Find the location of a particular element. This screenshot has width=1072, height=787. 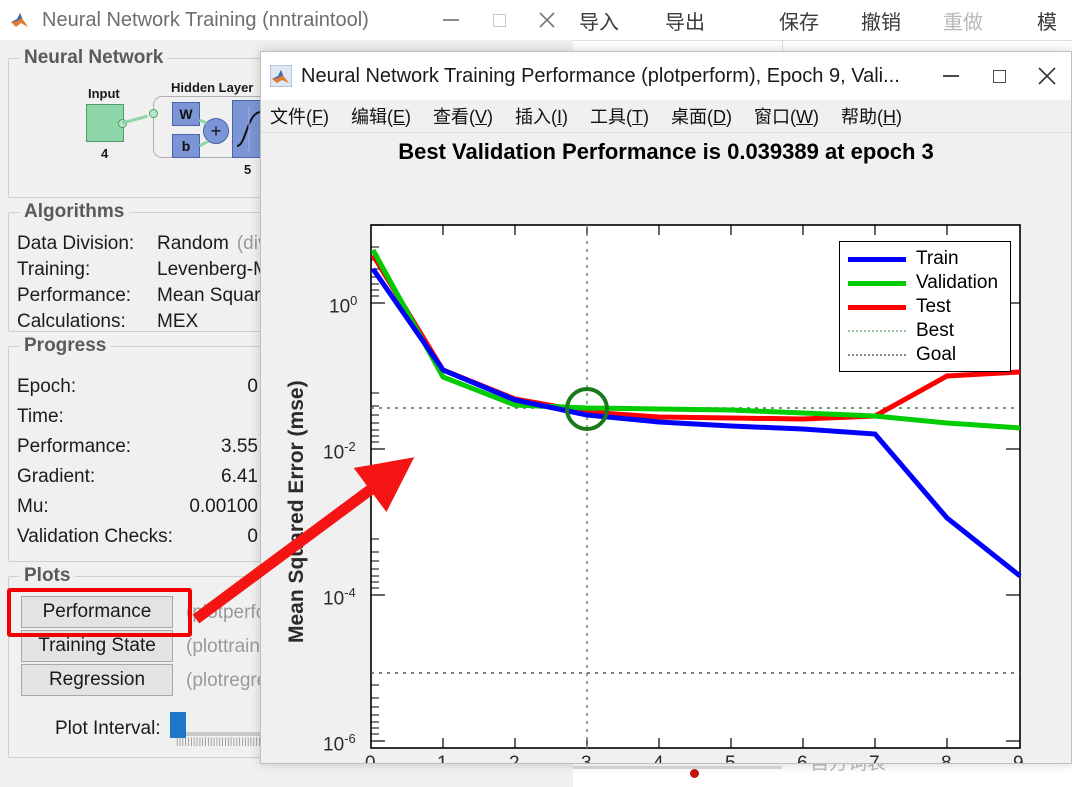

legend-item-test: Test is located at coordinates (925, 307).